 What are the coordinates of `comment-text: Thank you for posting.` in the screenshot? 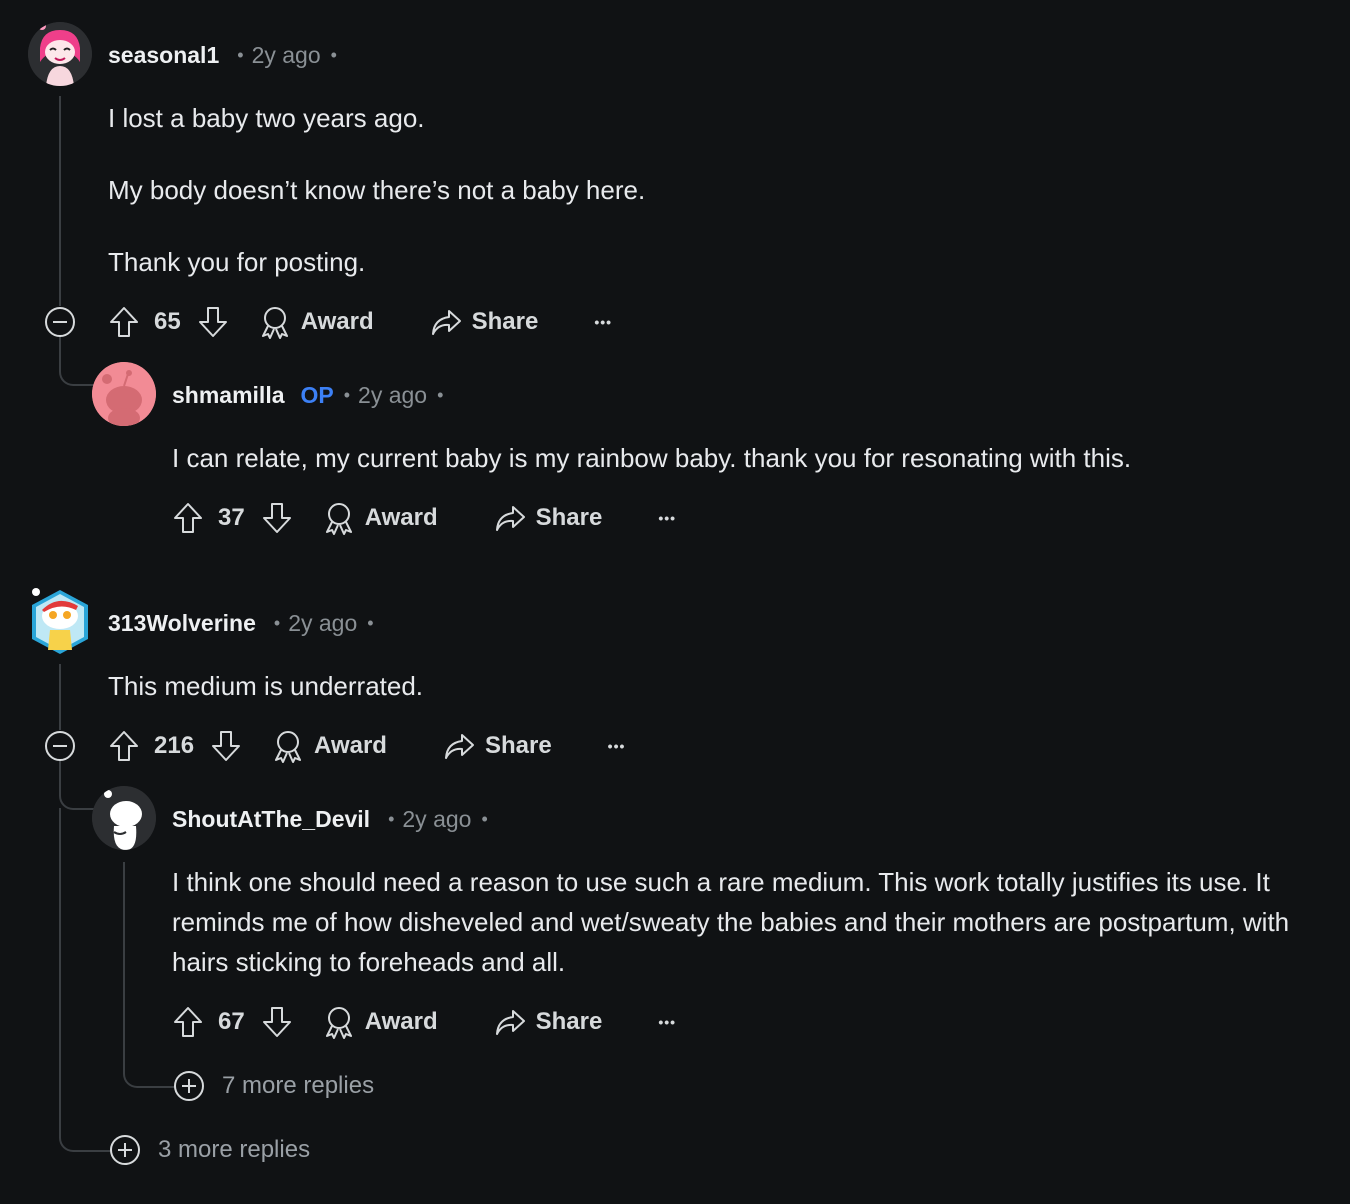 It's located at (237, 262).